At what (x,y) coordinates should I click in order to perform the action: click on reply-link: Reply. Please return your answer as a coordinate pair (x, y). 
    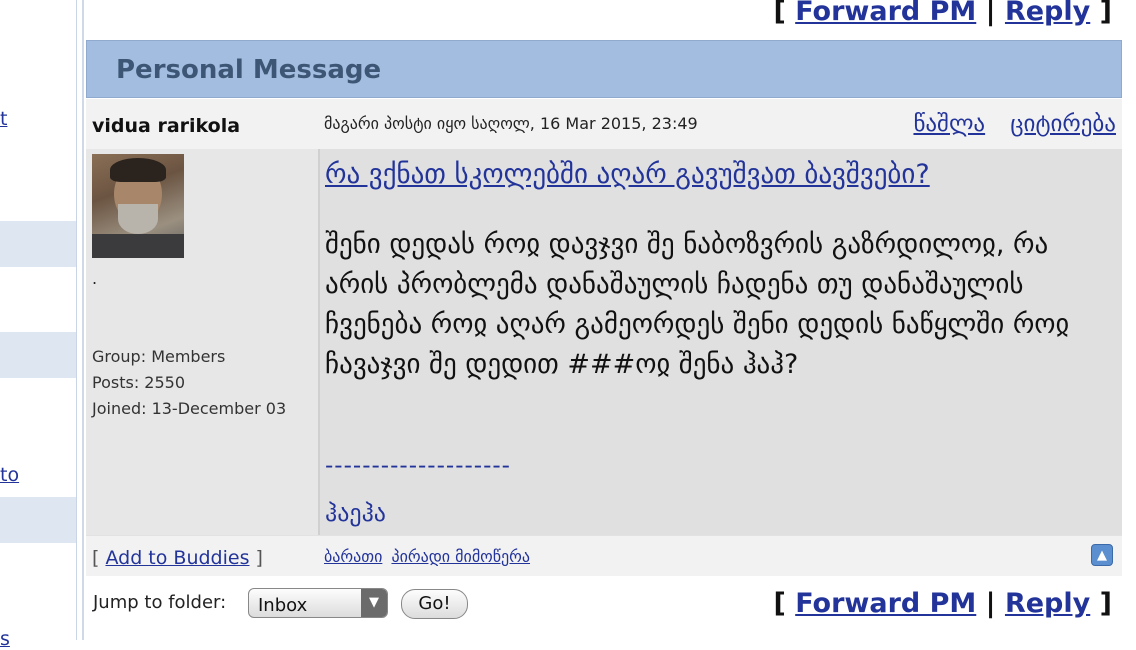
    Looking at the image, I should click on (1047, 13).